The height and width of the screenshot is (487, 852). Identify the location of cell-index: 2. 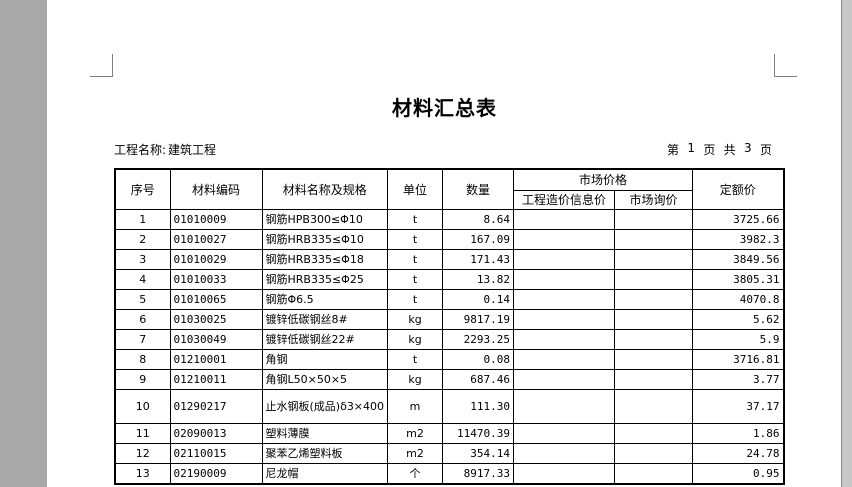
(142, 239).